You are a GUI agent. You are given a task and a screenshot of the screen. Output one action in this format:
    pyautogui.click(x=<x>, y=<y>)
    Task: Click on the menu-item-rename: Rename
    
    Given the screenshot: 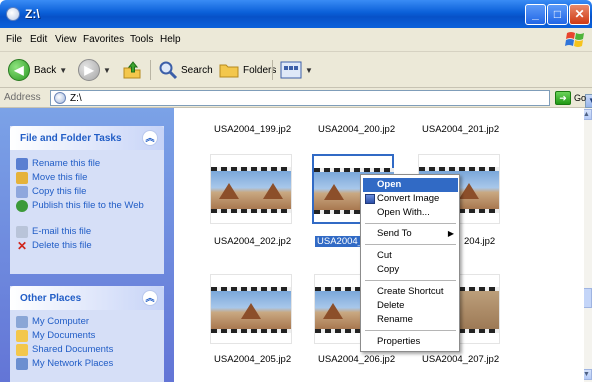 What is the action you would take?
    pyautogui.click(x=410, y=320)
    